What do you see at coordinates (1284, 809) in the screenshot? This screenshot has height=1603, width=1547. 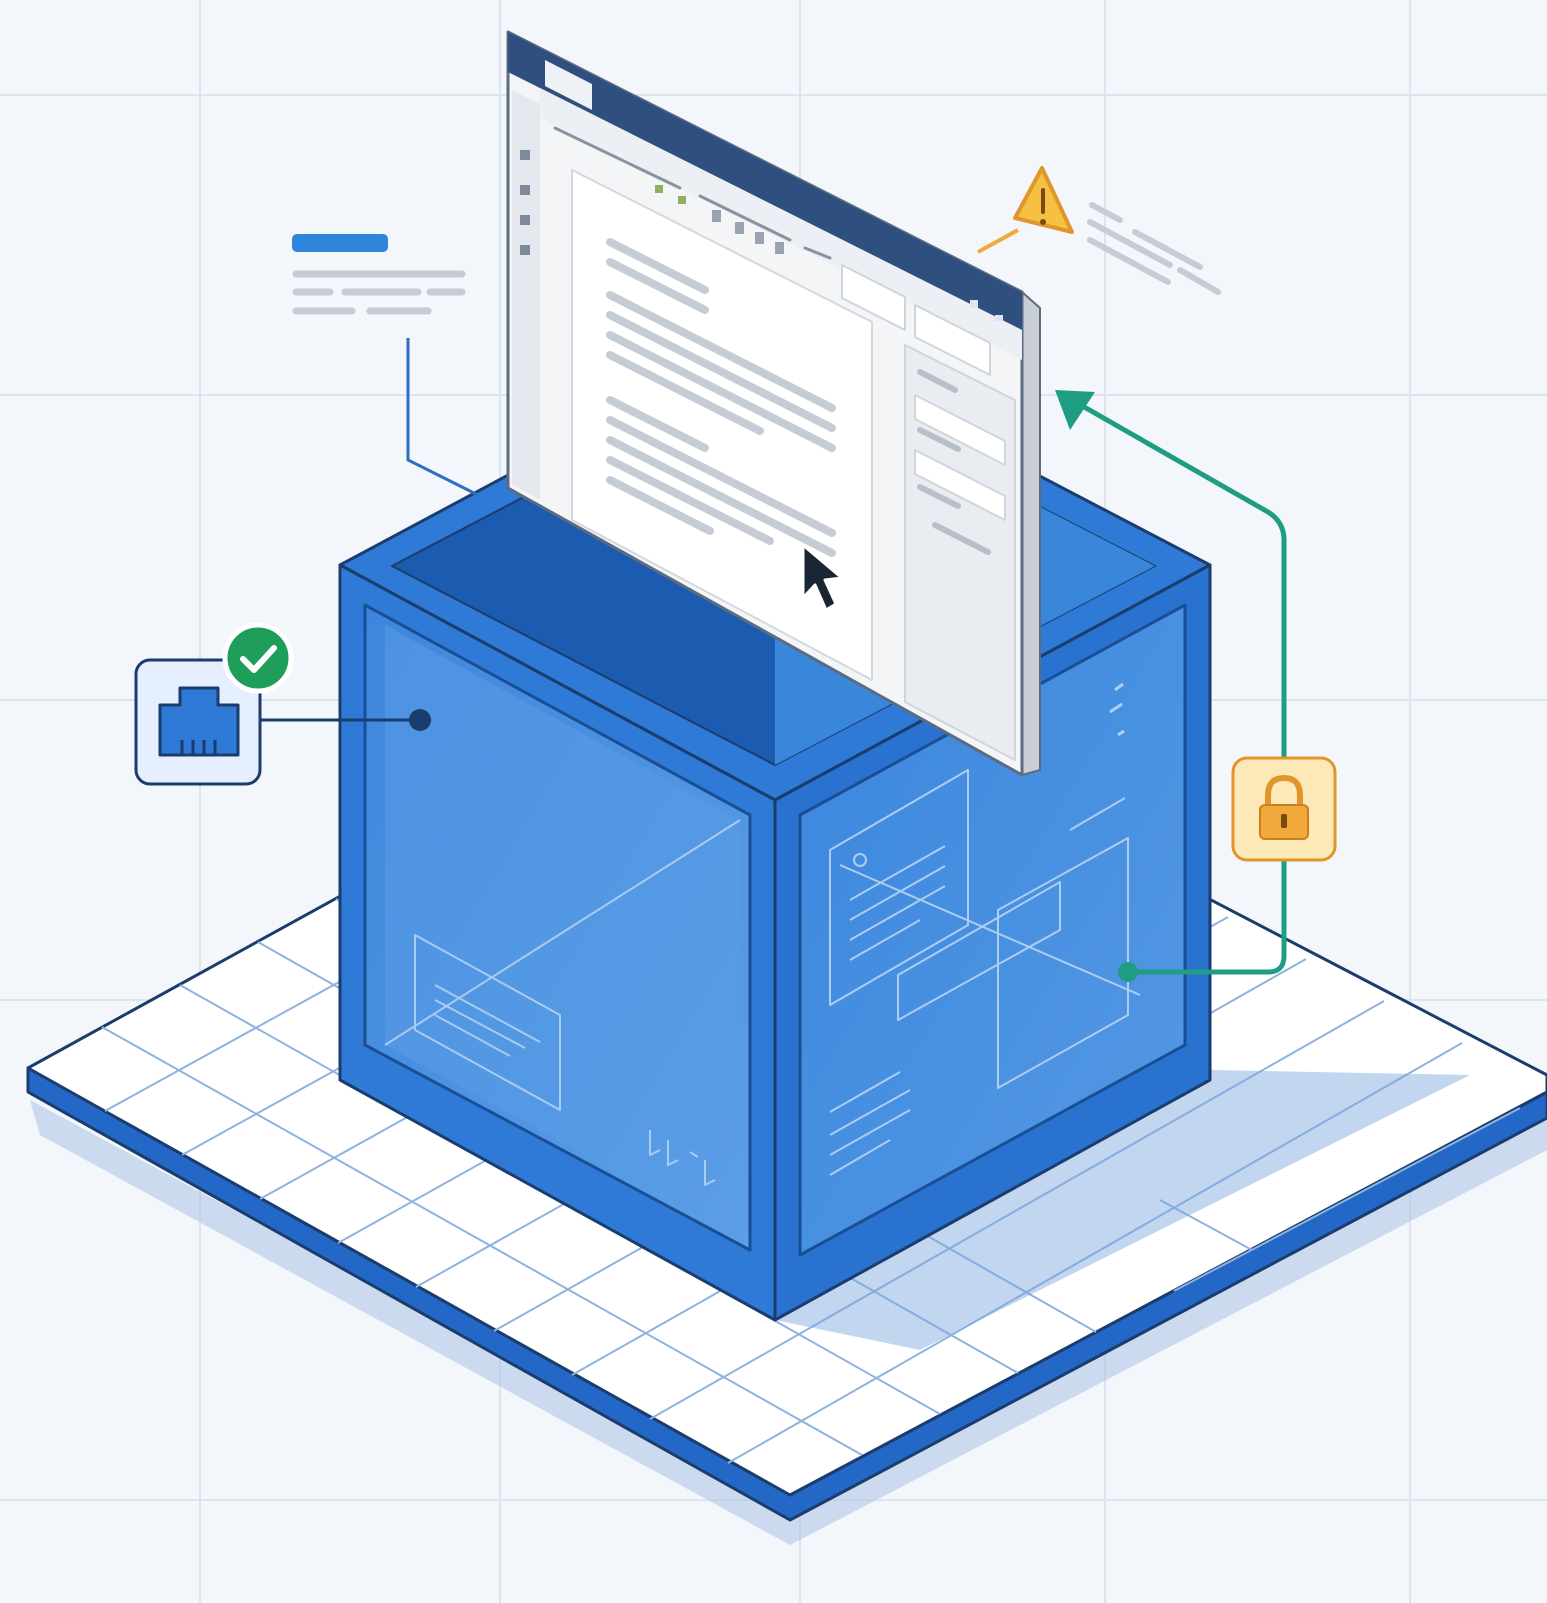 I see `padlock-icon` at bounding box center [1284, 809].